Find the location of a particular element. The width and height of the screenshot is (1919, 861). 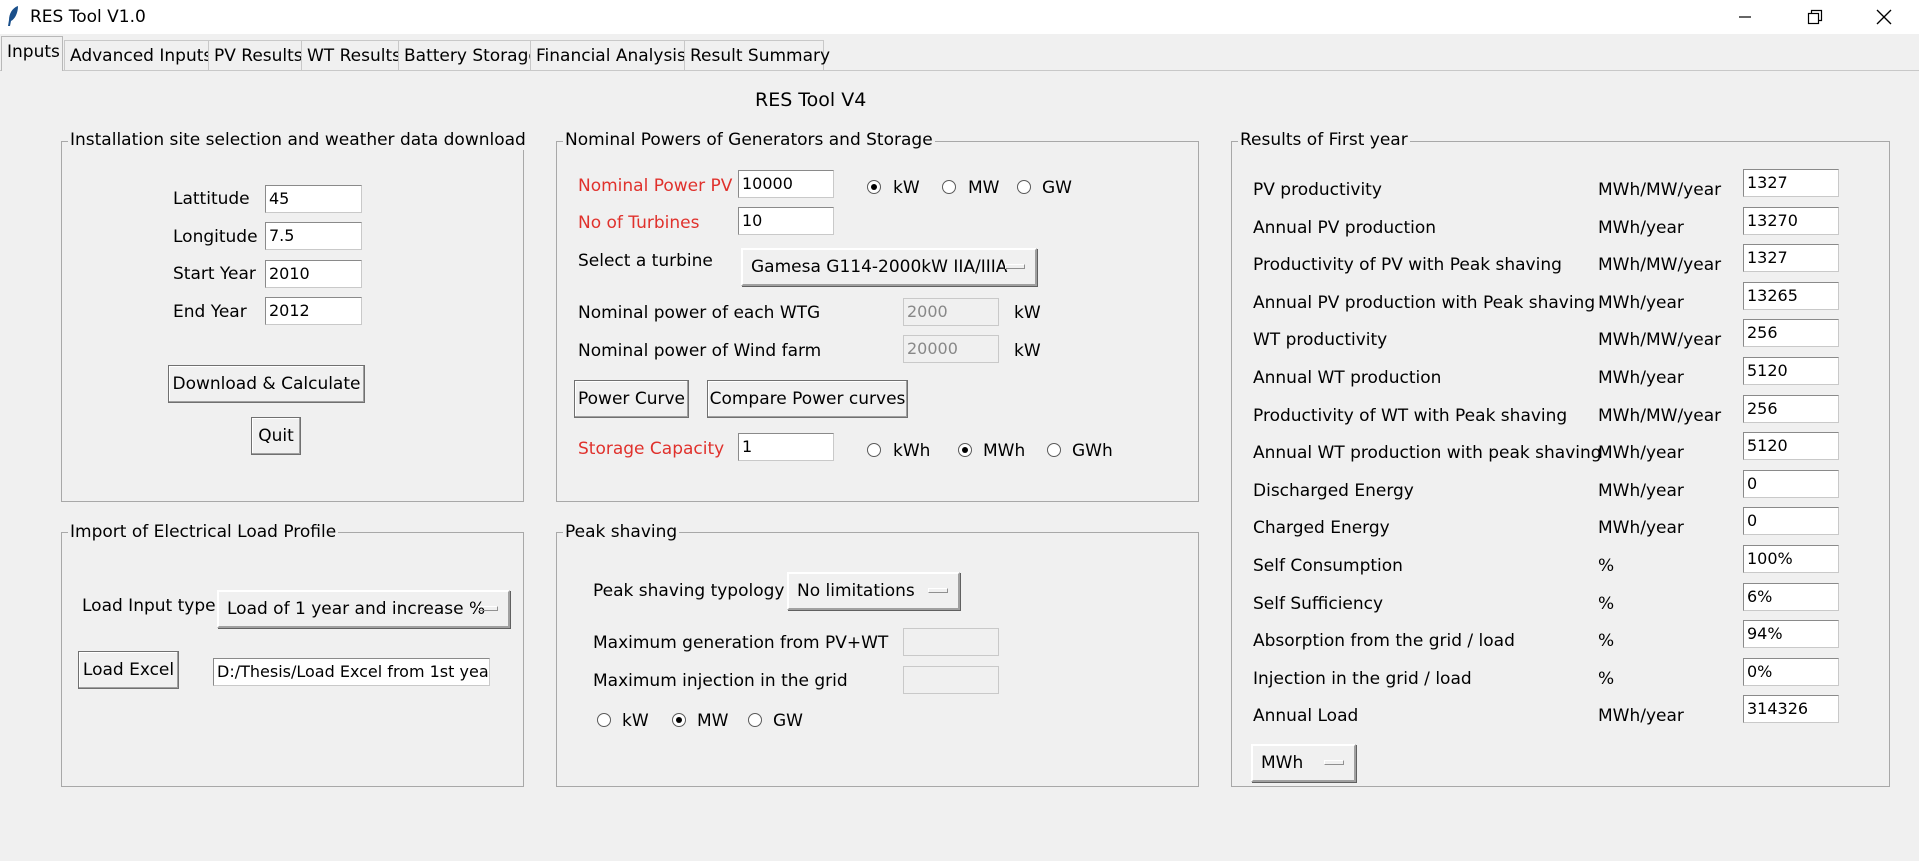

minimize-button is located at coordinates (1745, 17).